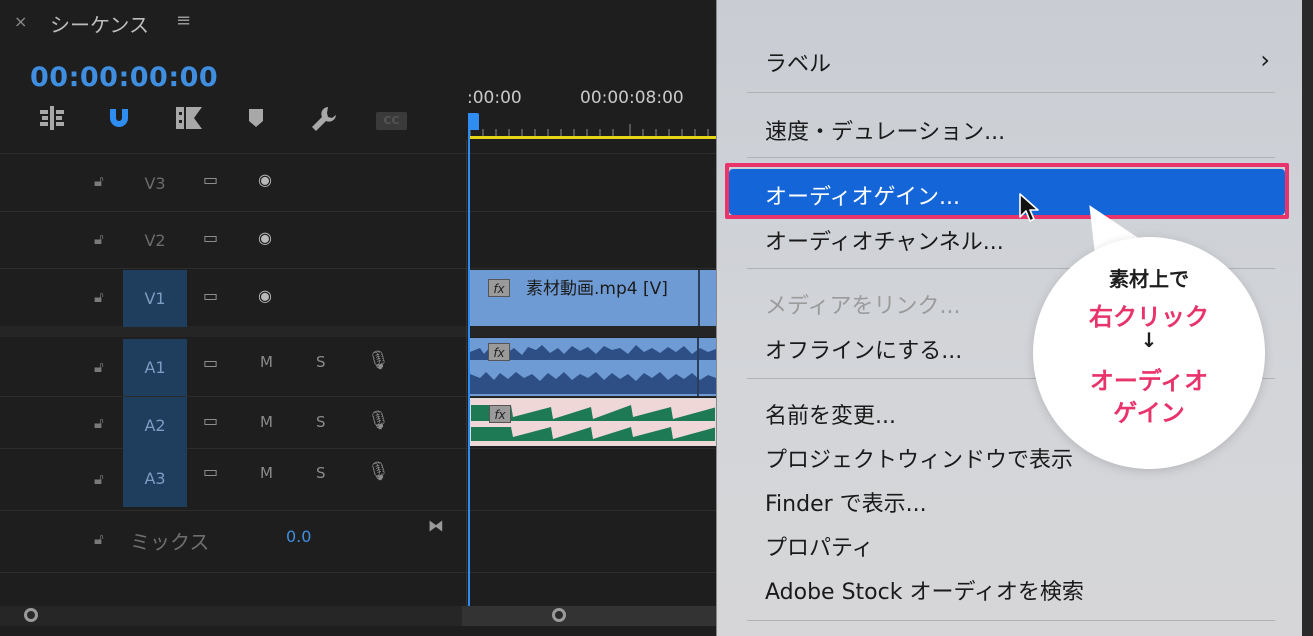 This screenshot has height=636, width=1313. I want to click on callout-arrow: ↓, so click(1149, 340).